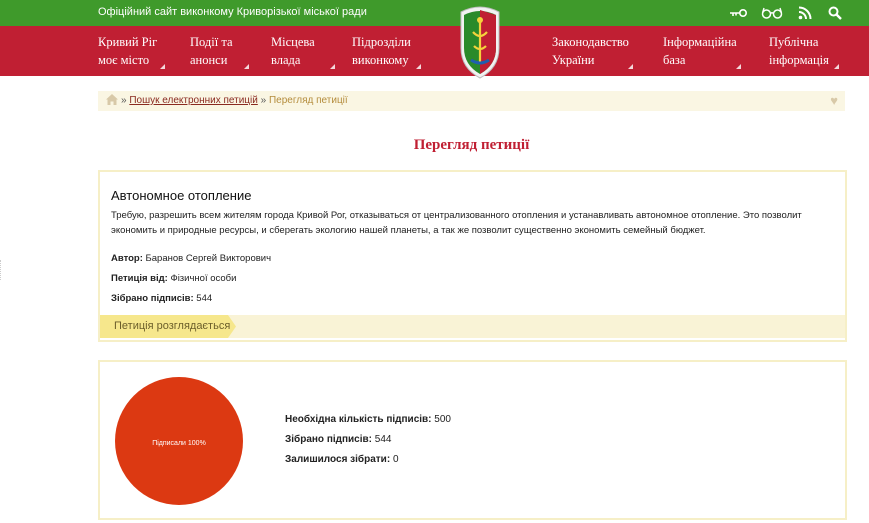 The width and height of the screenshot is (869, 523). Describe the element at coordinates (471, 145) in the screenshot. I see `page-title: Перегляд петиції` at that location.